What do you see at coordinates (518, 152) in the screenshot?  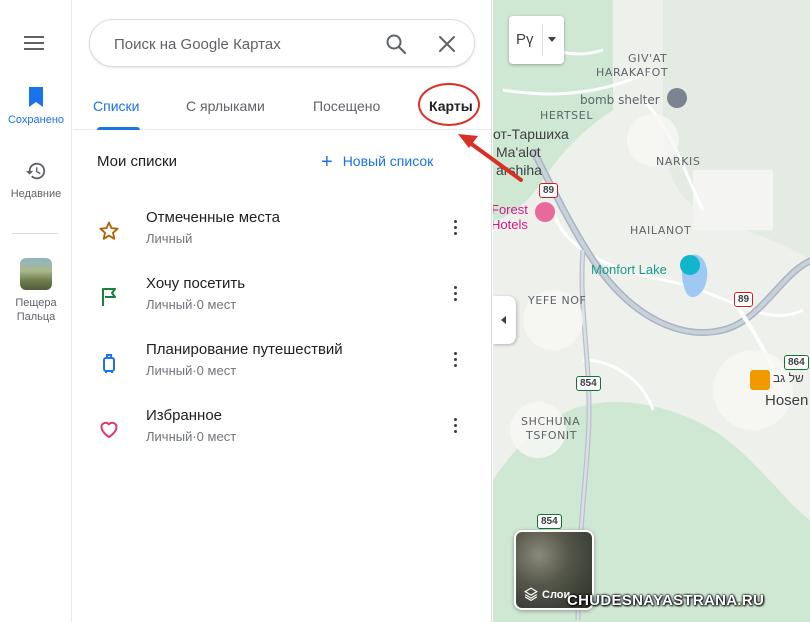 I see `map-label: Ma'alot` at bounding box center [518, 152].